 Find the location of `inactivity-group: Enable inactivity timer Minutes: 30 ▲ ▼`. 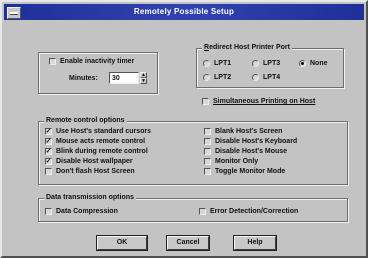

inactivity-group: Enable inactivity timer Minutes: 30 ▲ ▼ is located at coordinates (98, 73).